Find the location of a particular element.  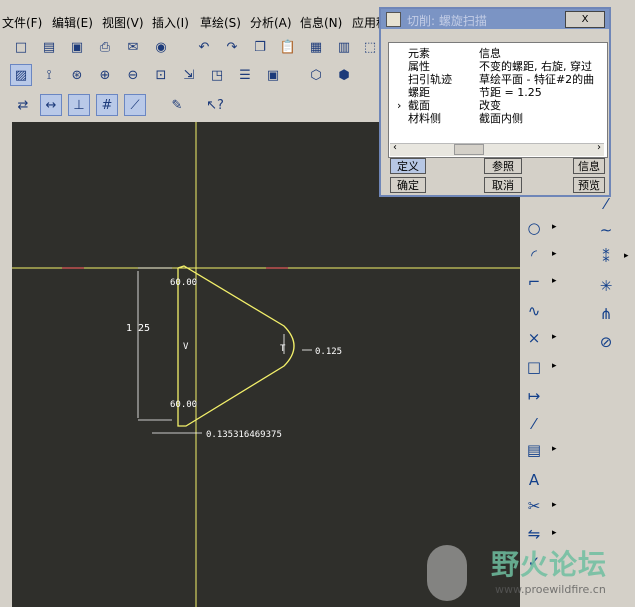

datum-display-icon: ⇄ is located at coordinates (23, 105).